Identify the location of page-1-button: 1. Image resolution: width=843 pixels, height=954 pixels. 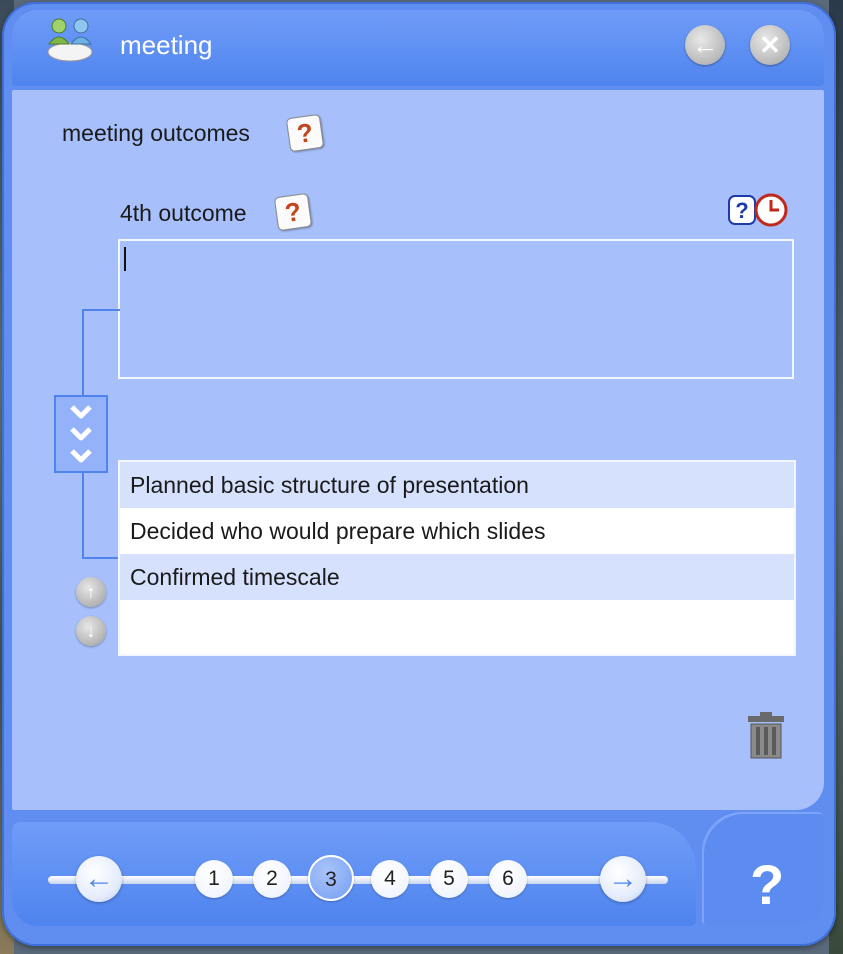
(214, 879).